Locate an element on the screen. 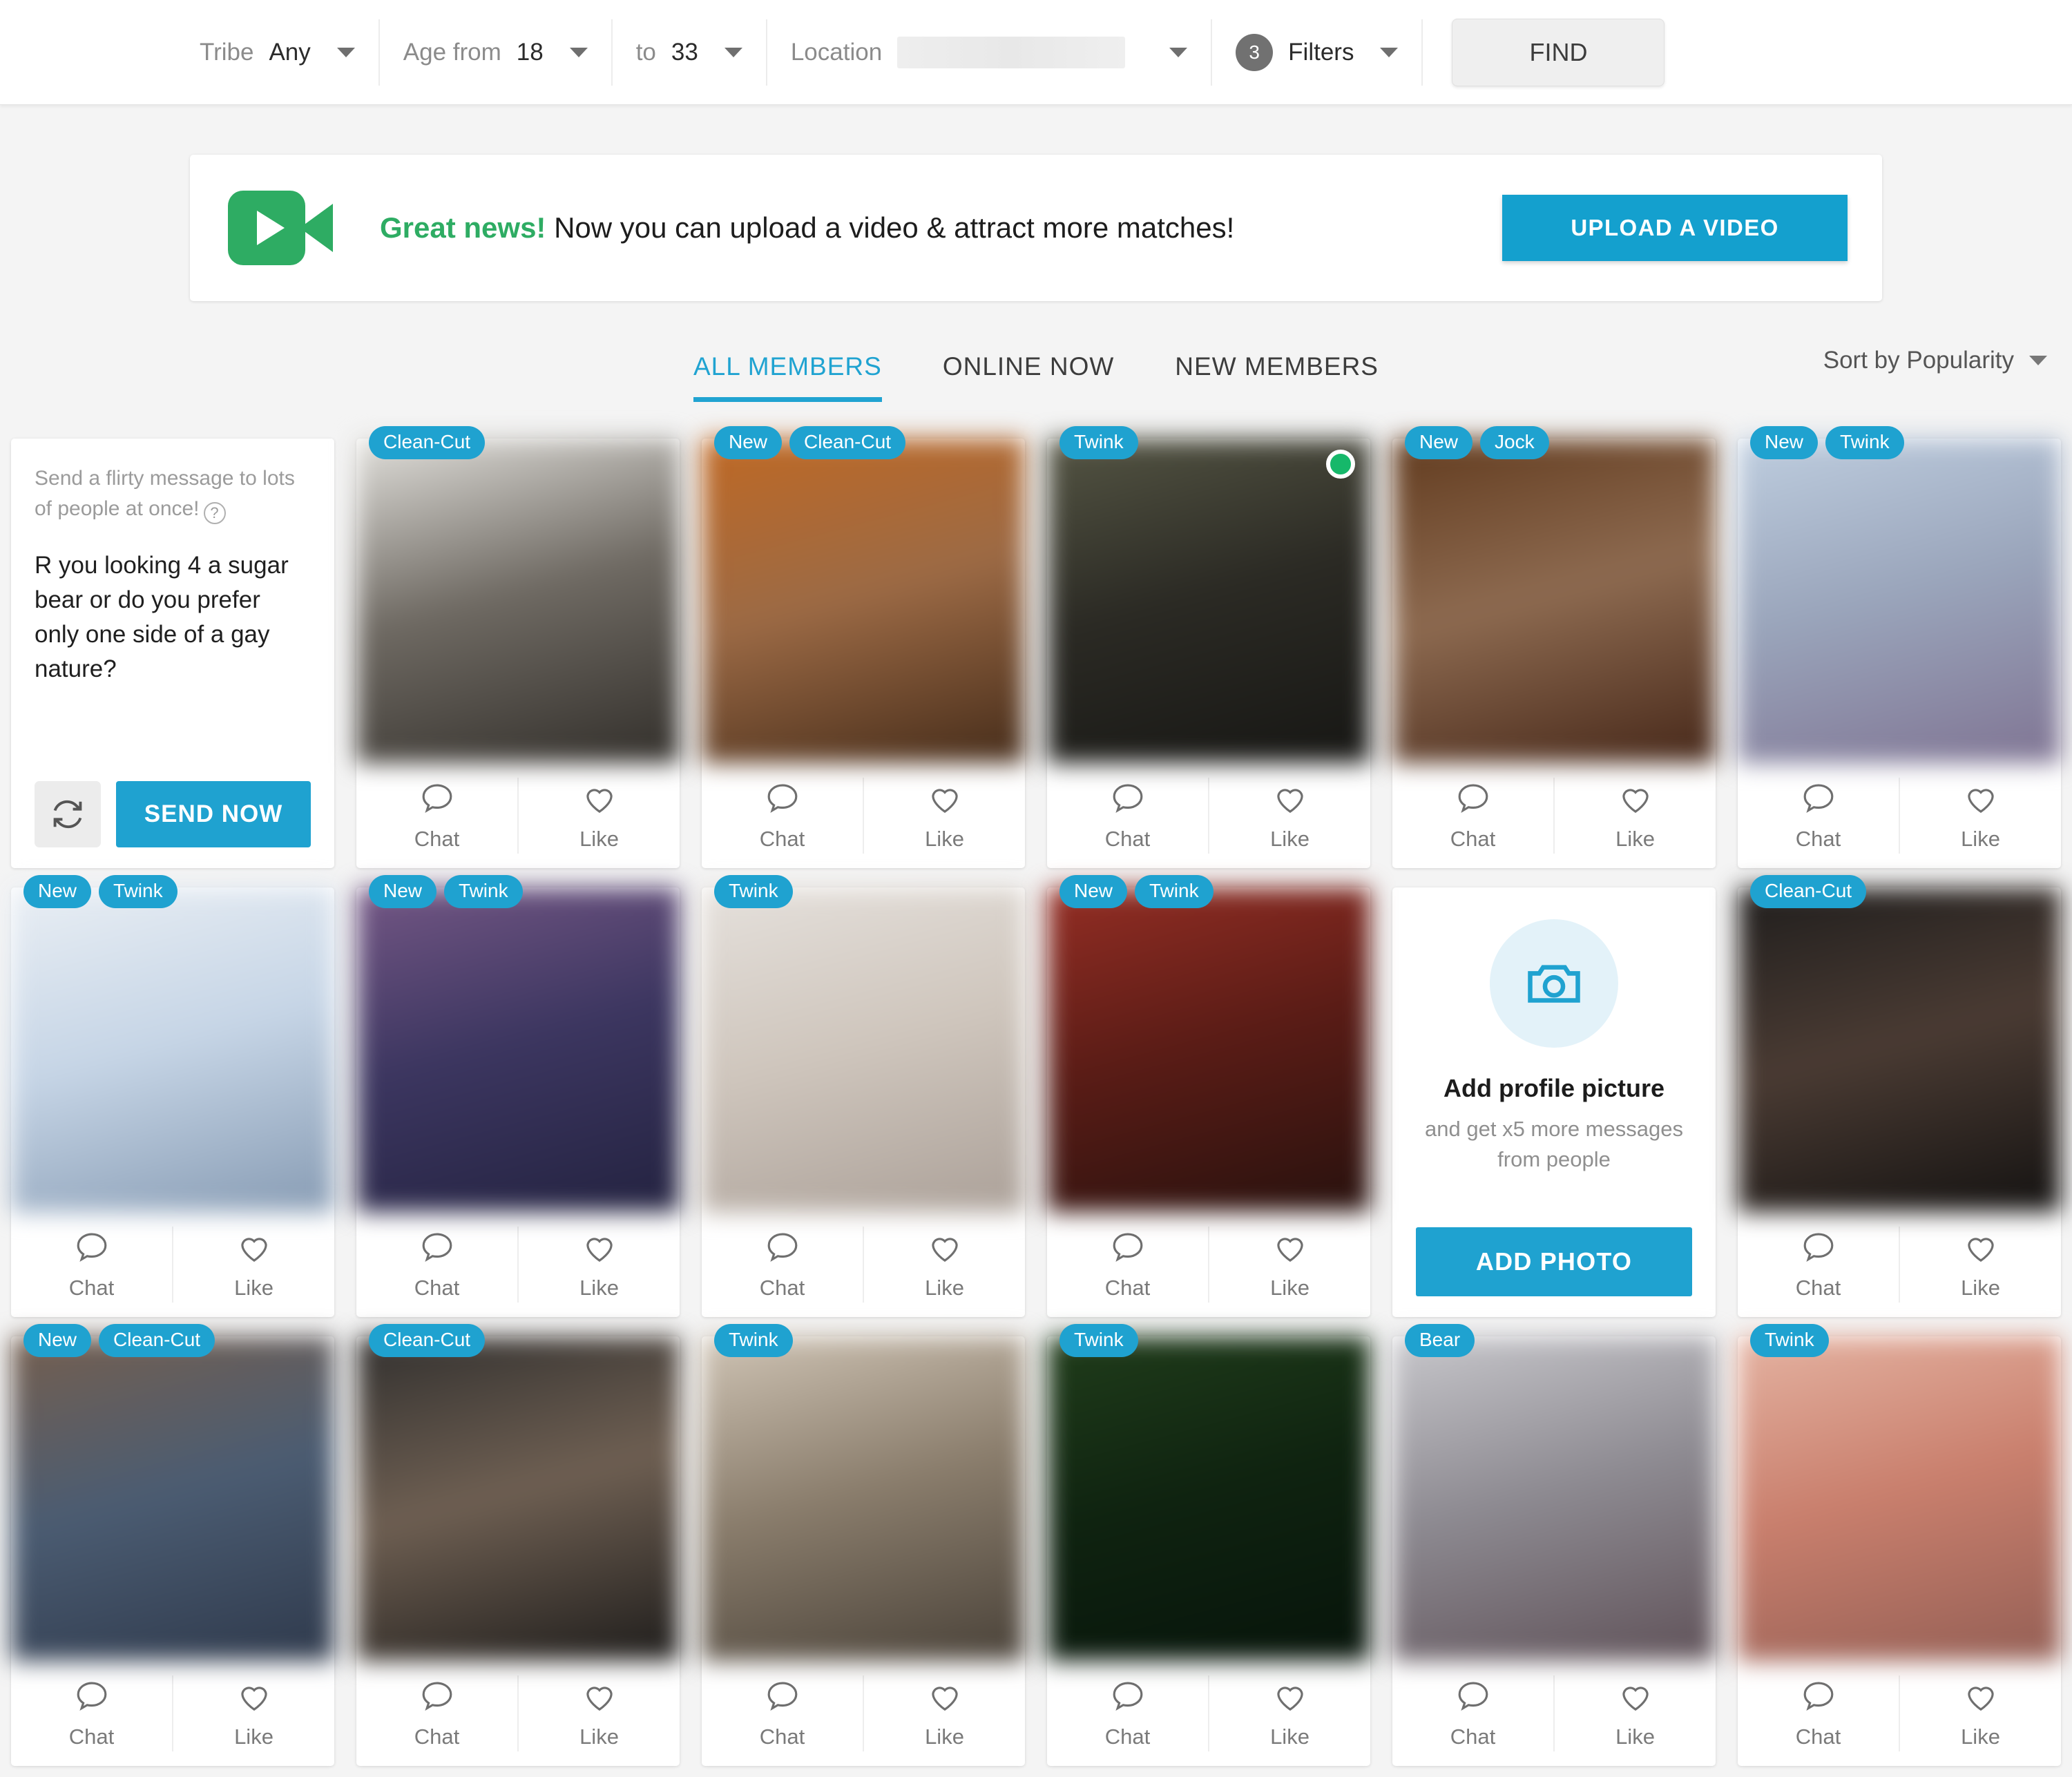 This screenshot has height=1777, width=2072. tab-online-now: ONLINE NOW is located at coordinates (1028, 377).